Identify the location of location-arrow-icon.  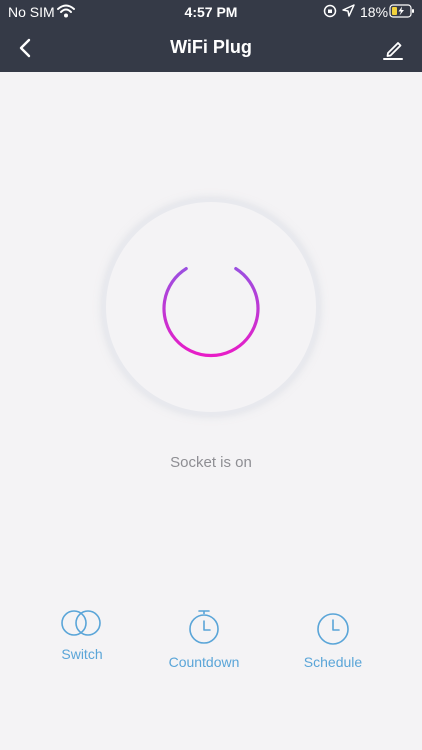
(348, 10).